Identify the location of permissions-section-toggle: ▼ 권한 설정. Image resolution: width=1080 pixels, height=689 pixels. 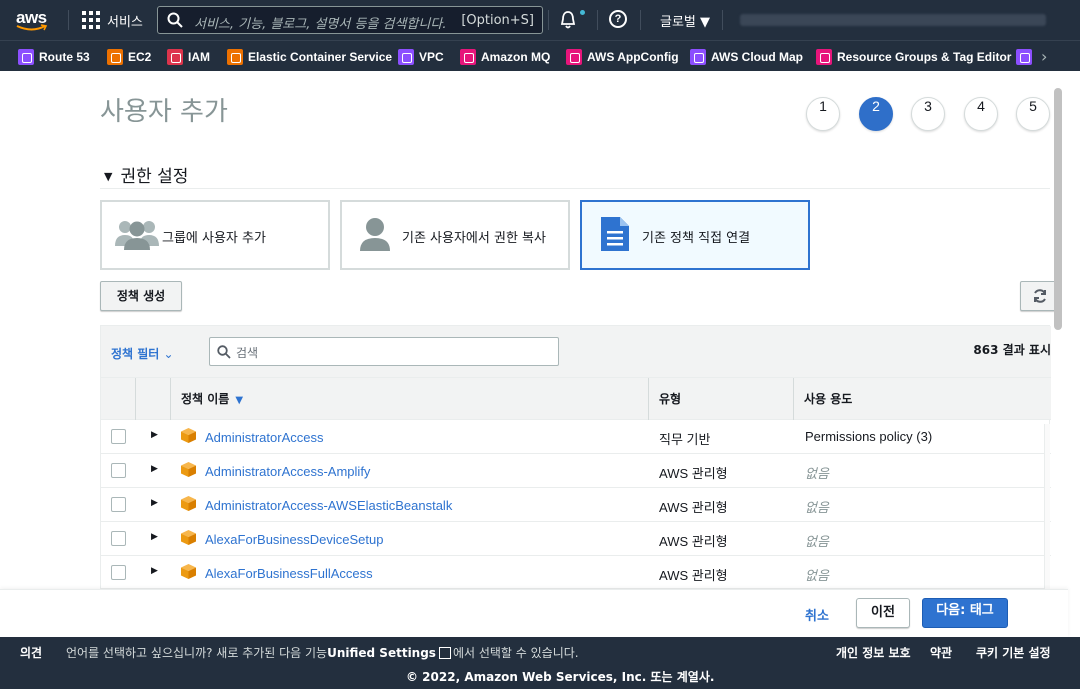
(146, 174).